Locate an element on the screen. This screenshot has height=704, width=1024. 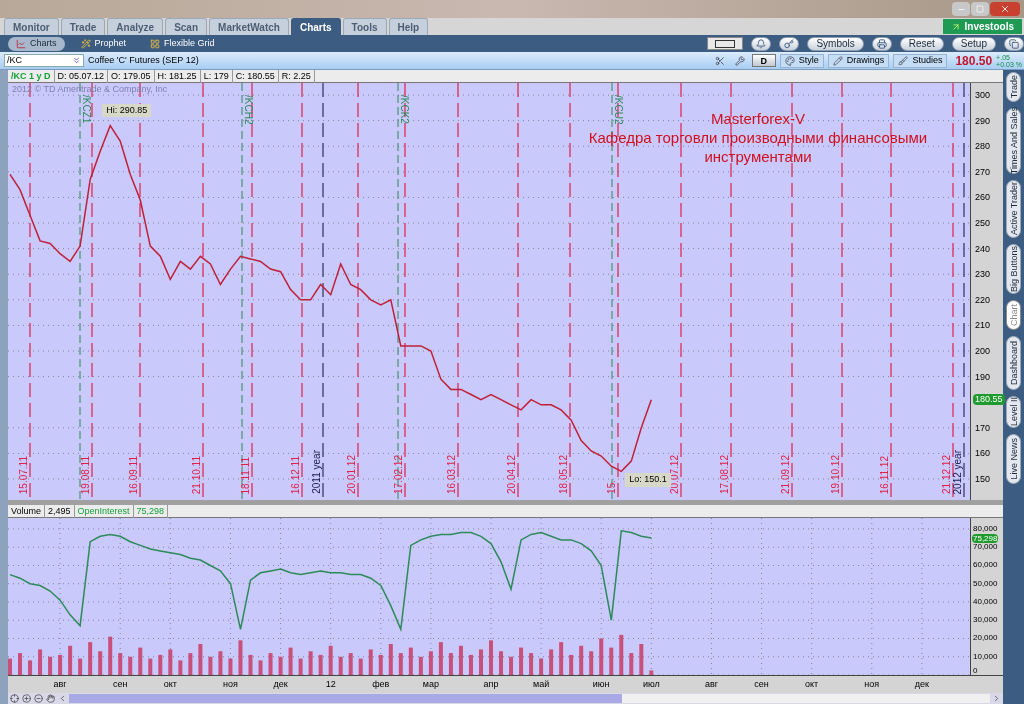
sub-tab: Flexible Grid is located at coordinates (182, 43).